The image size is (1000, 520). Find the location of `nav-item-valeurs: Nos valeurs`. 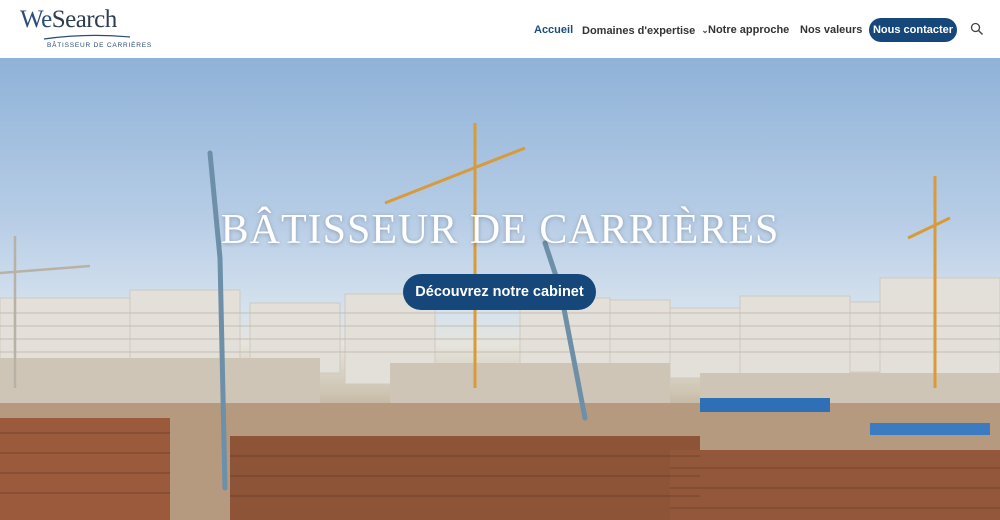

nav-item-valeurs: Nos valeurs is located at coordinates (831, 30).